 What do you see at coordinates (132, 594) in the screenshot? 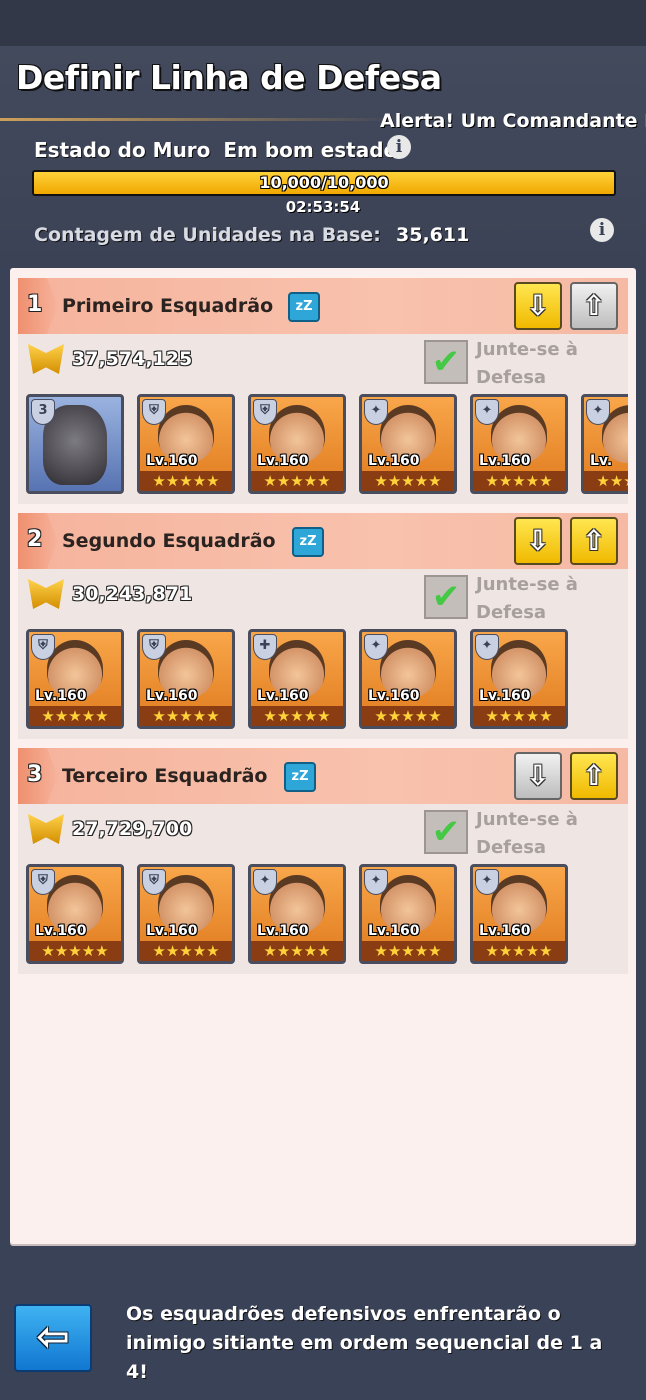
I see `squad-power: 30,243,871` at bounding box center [132, 594].